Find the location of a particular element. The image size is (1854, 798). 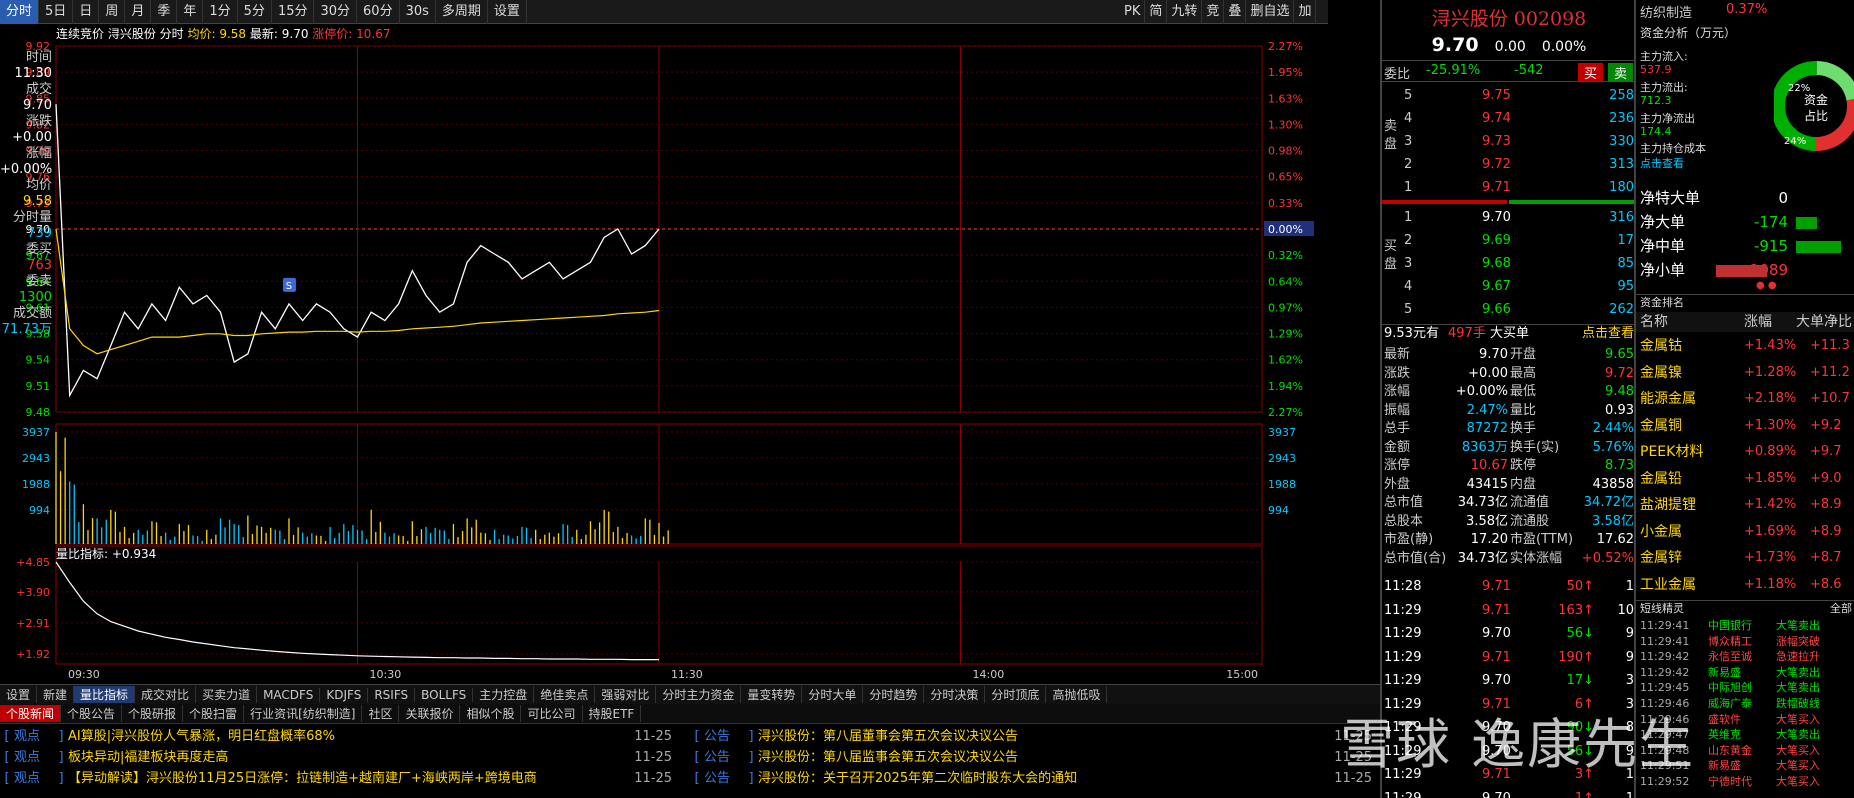

indicator-tab: 分时大单 is located at coordinates (833, 694).